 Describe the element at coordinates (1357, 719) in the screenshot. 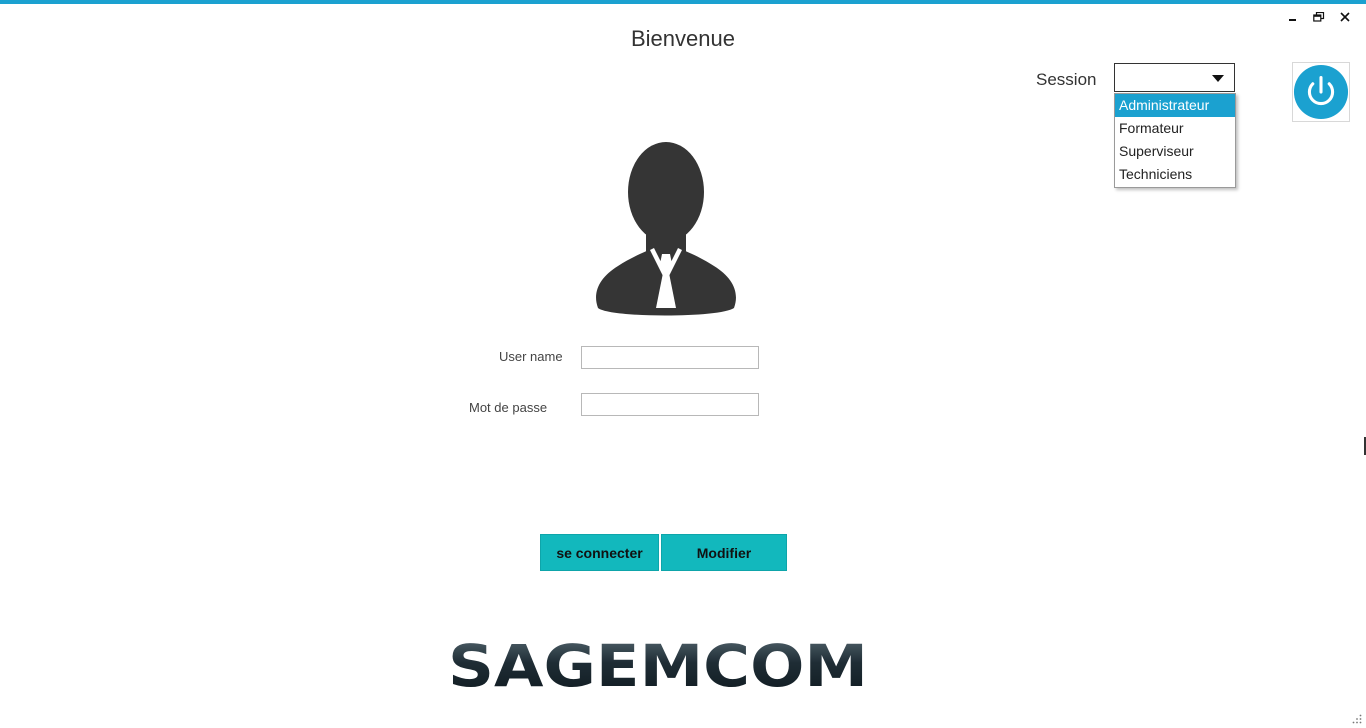

I see `resize-grip-icon` at that location.